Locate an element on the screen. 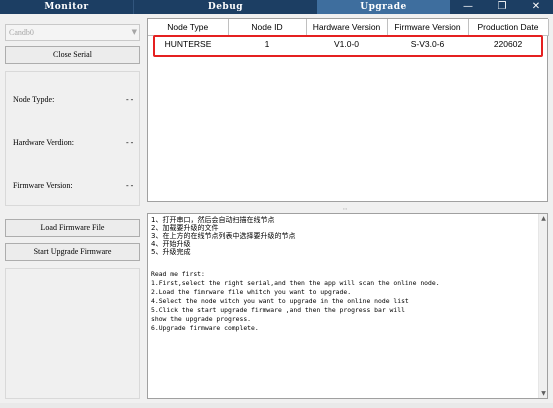 The image size is (553, 408). hardware-version-value: - - is located at coordinates (130, 142).